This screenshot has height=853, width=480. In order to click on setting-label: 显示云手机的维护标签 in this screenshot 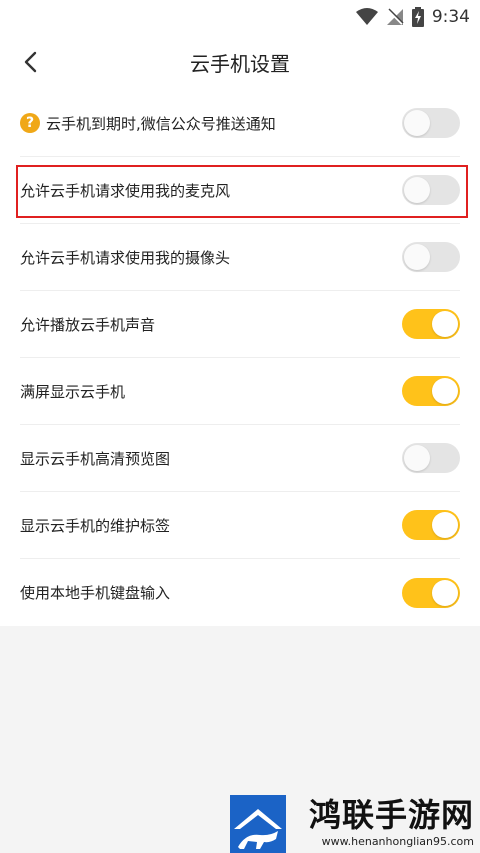, I will do `click(95, 525)`.